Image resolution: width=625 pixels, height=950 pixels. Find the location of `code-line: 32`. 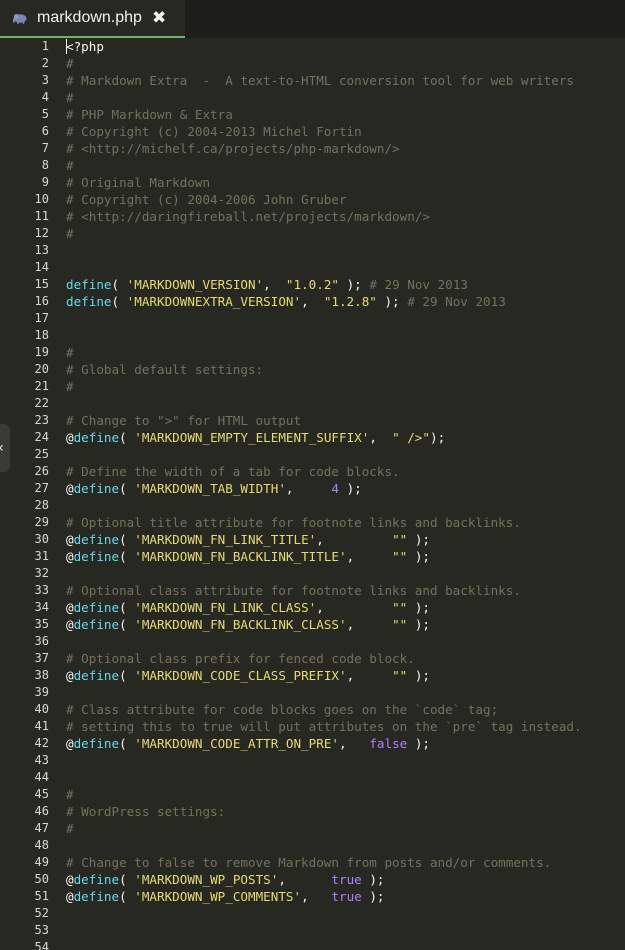

code-line: 32 is located at coordinates (312, 573).